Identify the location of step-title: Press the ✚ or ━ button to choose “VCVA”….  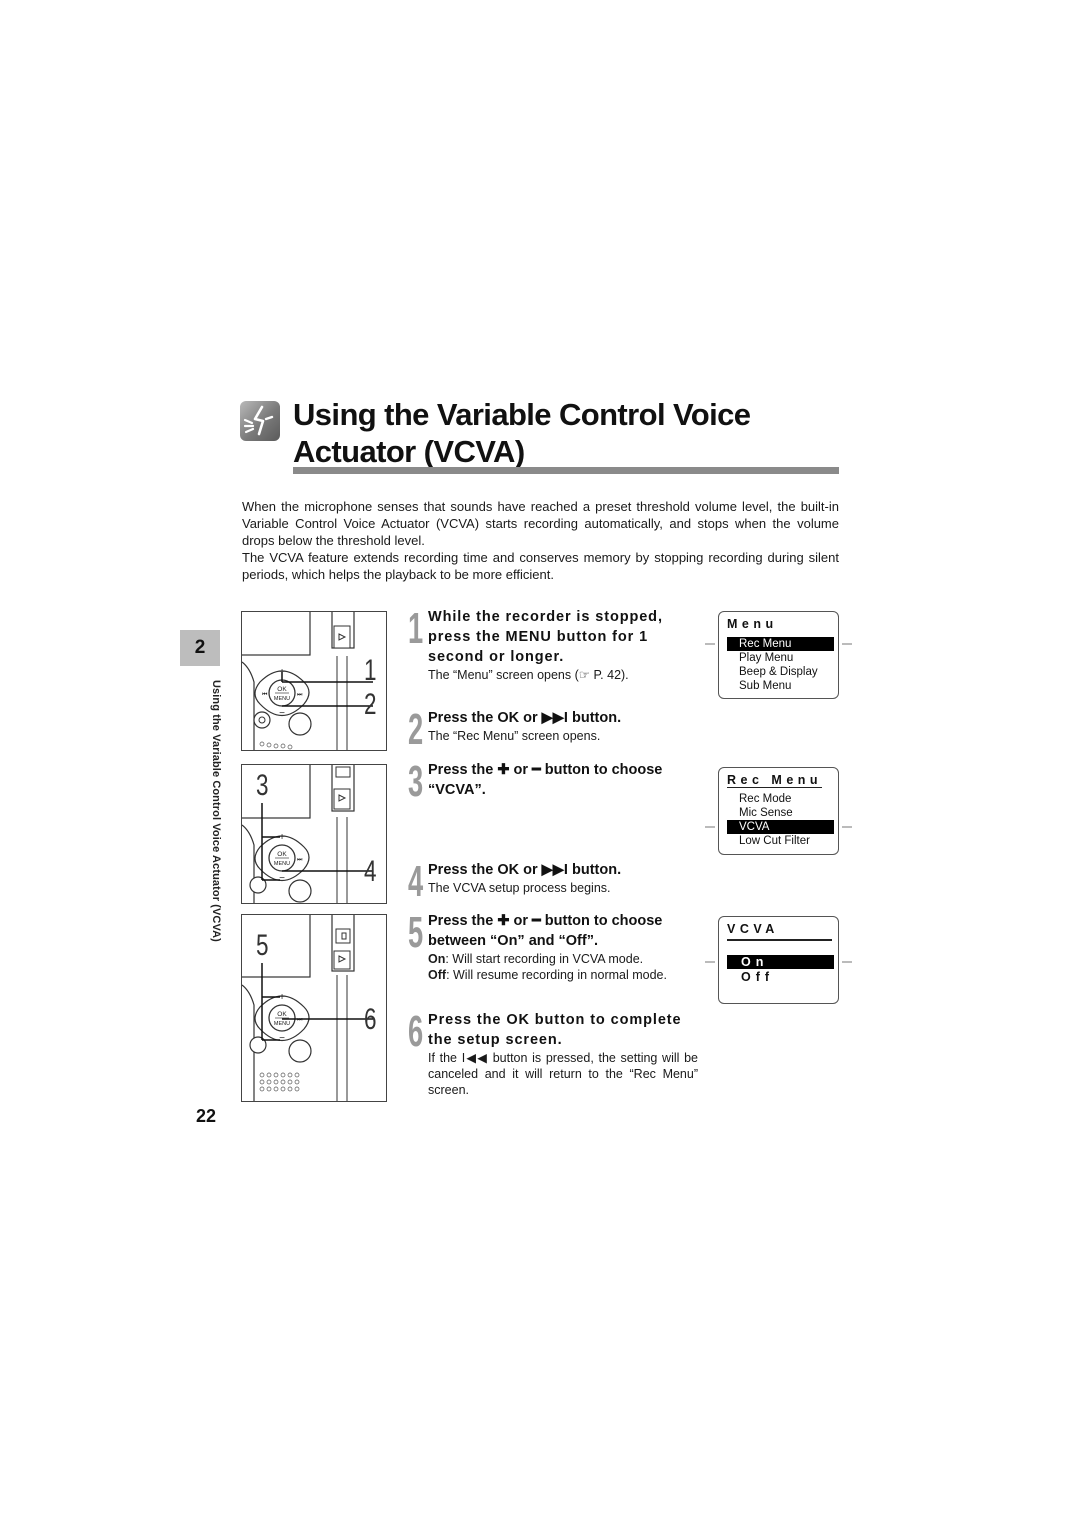
(545, 780).